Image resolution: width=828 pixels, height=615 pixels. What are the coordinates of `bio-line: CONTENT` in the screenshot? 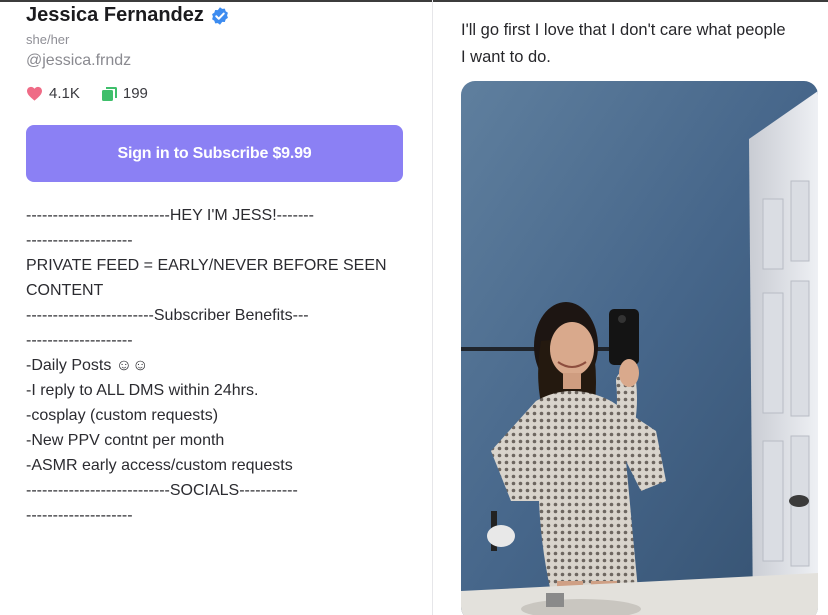 It's located at (65, 290).